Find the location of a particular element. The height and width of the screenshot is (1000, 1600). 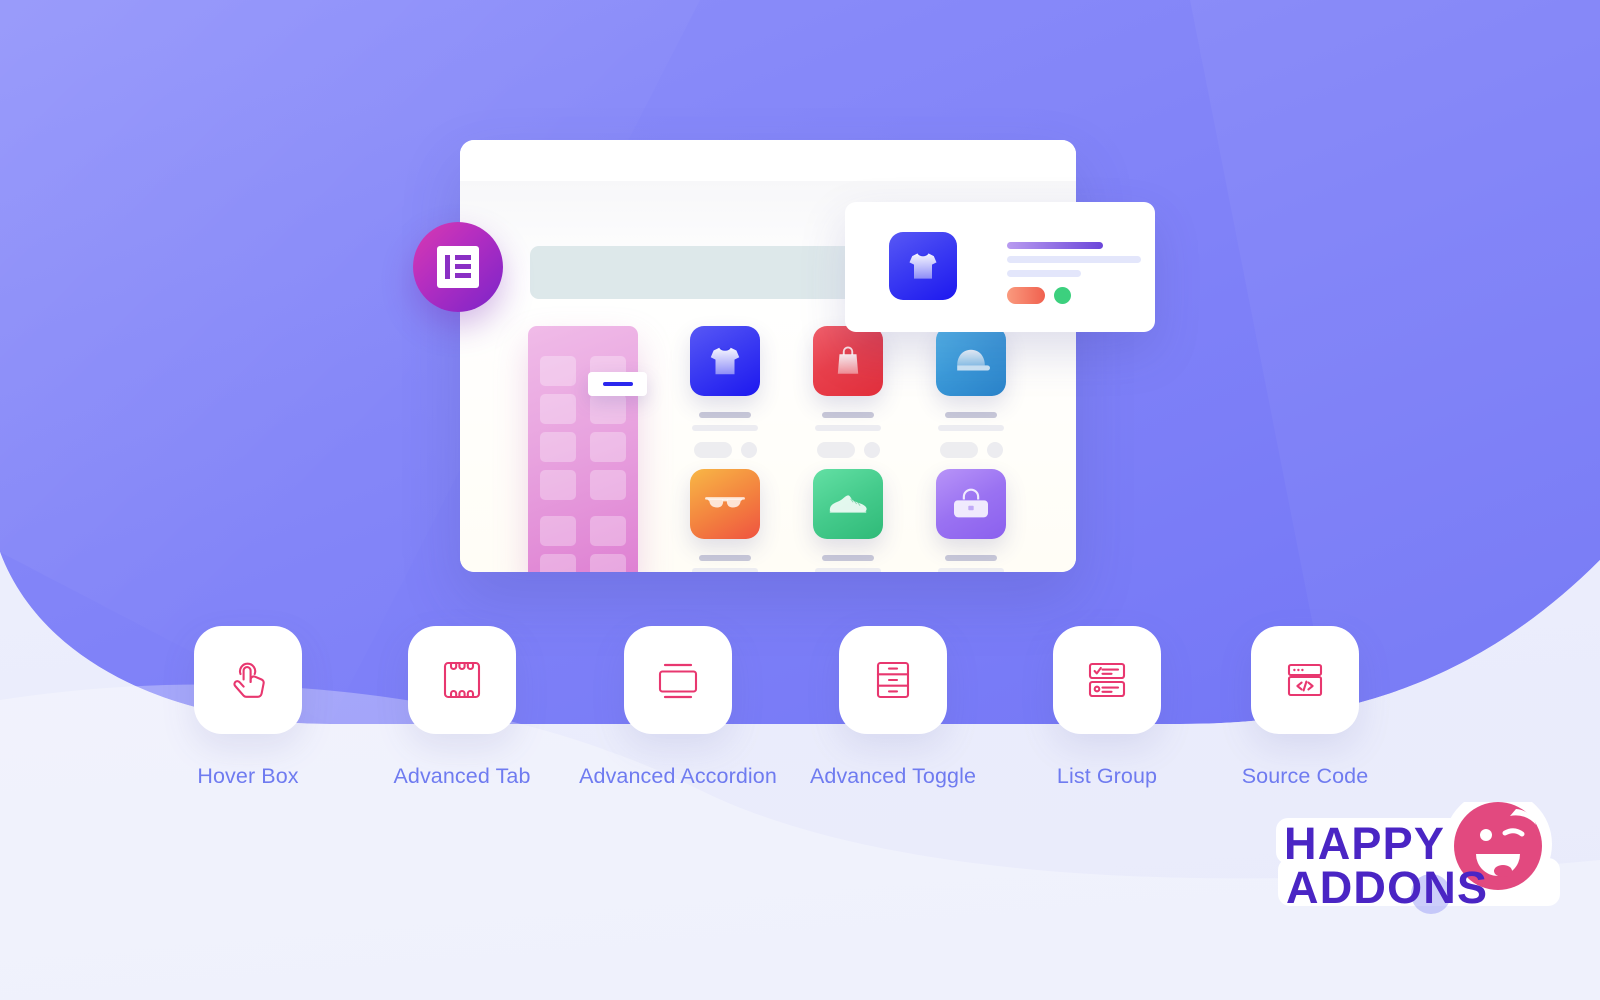

elementor-badge is located at coordinates (458, 267).